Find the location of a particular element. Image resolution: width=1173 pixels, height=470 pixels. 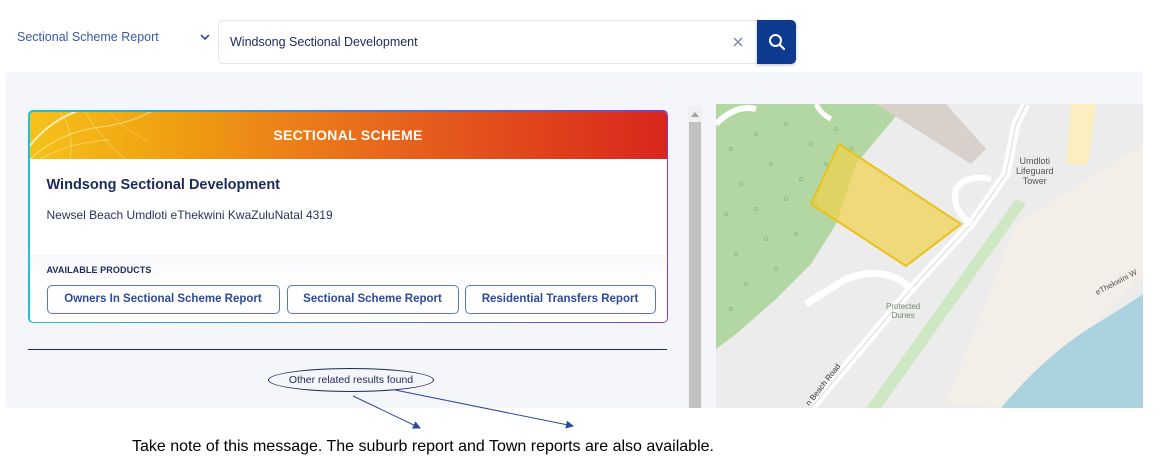

report-type-selected: Sectional Scheme Report is located at coordinates (88, 37).